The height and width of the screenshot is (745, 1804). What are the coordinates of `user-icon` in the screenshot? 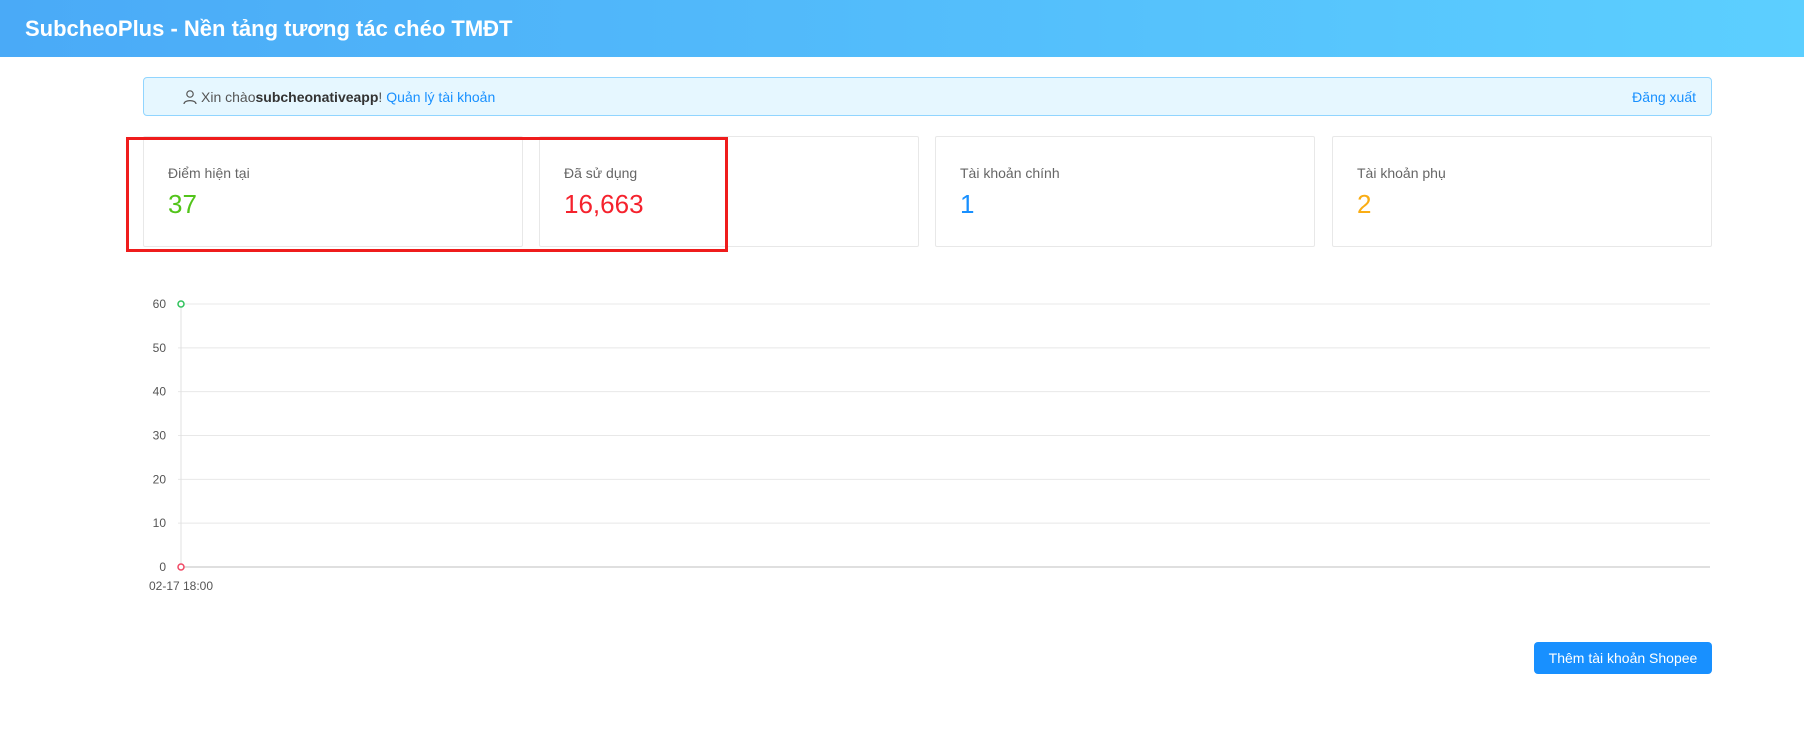 It's located at (190, 97).